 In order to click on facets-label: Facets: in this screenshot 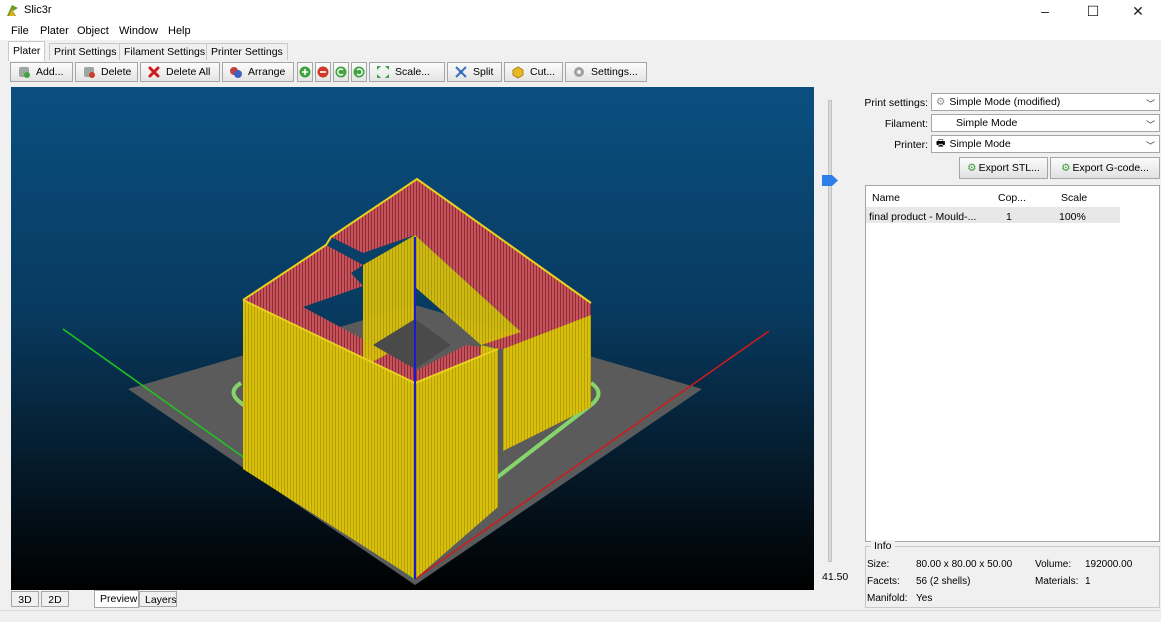, I will do `click(883, 581)`.